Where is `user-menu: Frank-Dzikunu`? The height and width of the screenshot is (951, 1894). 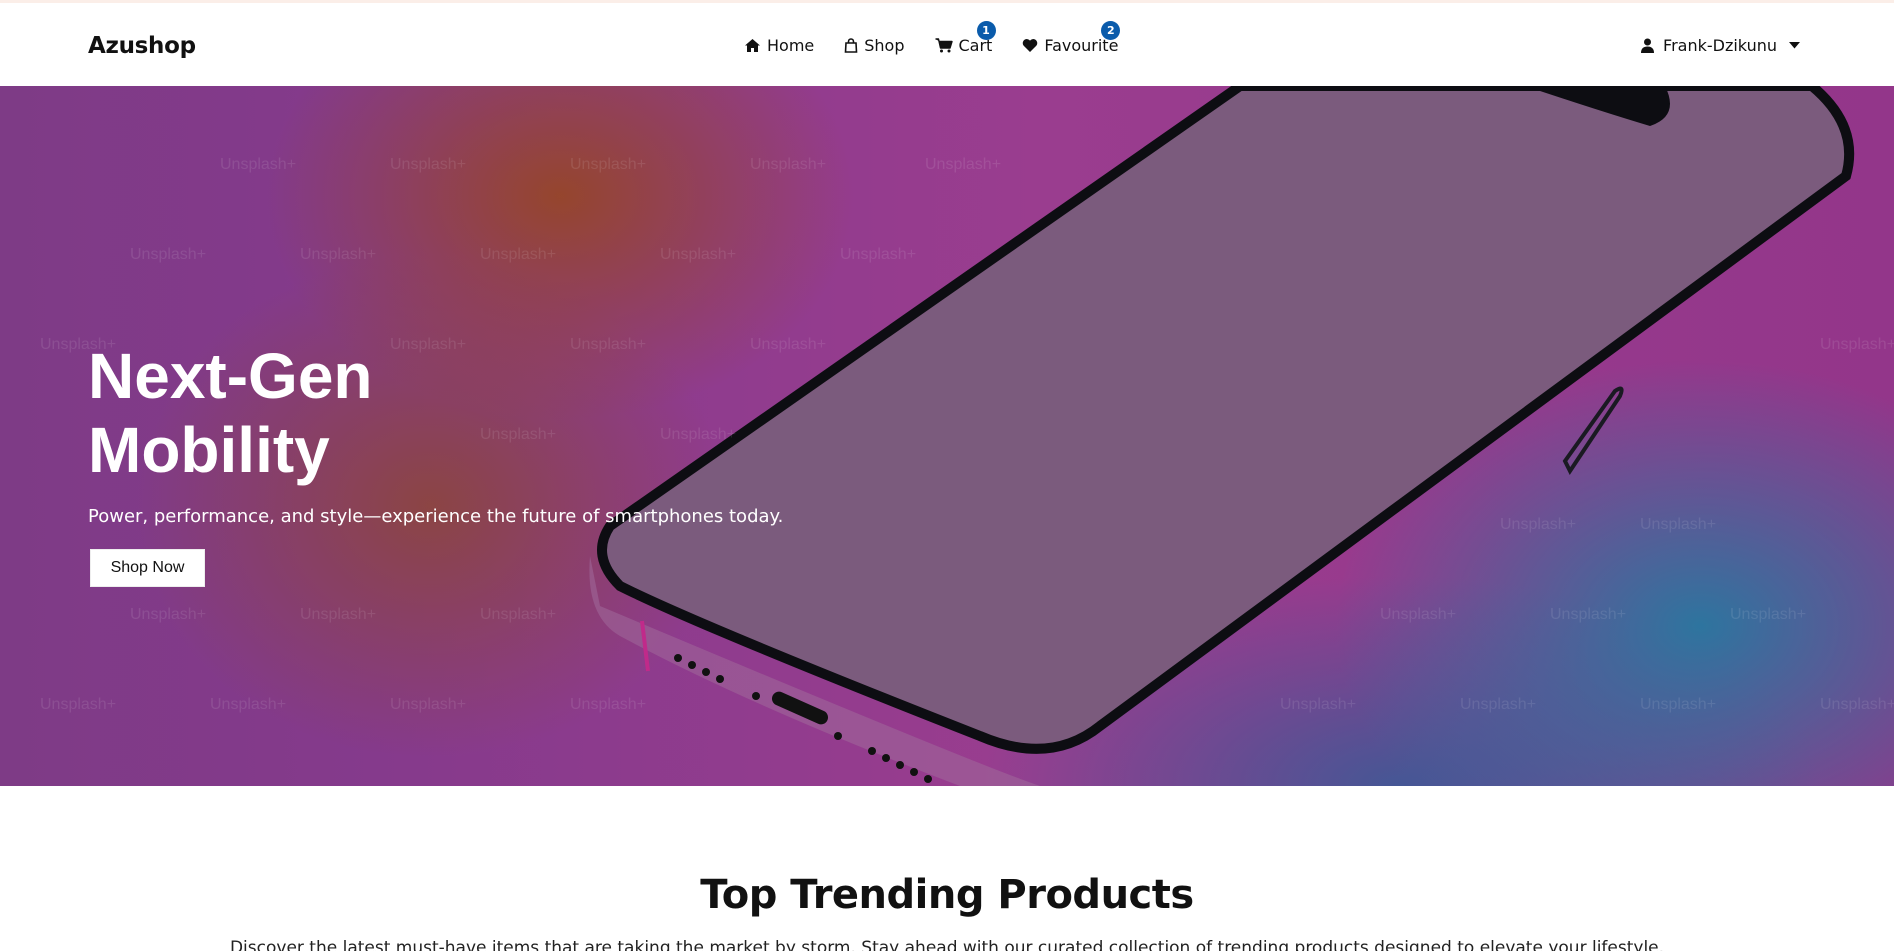 user-menu: Frank-Dzikunu is located at coordinates (1720, 45).